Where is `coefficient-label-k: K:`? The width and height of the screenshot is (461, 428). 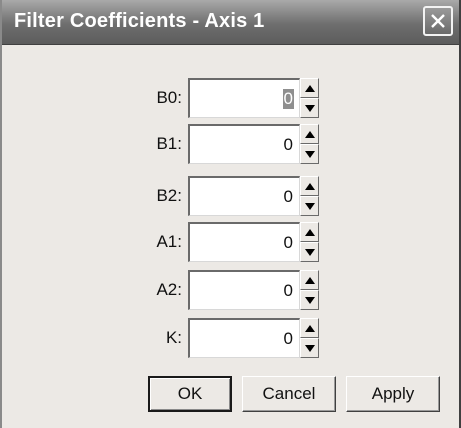
coefficient-label-k: K: is located at coordinates (173, 337).